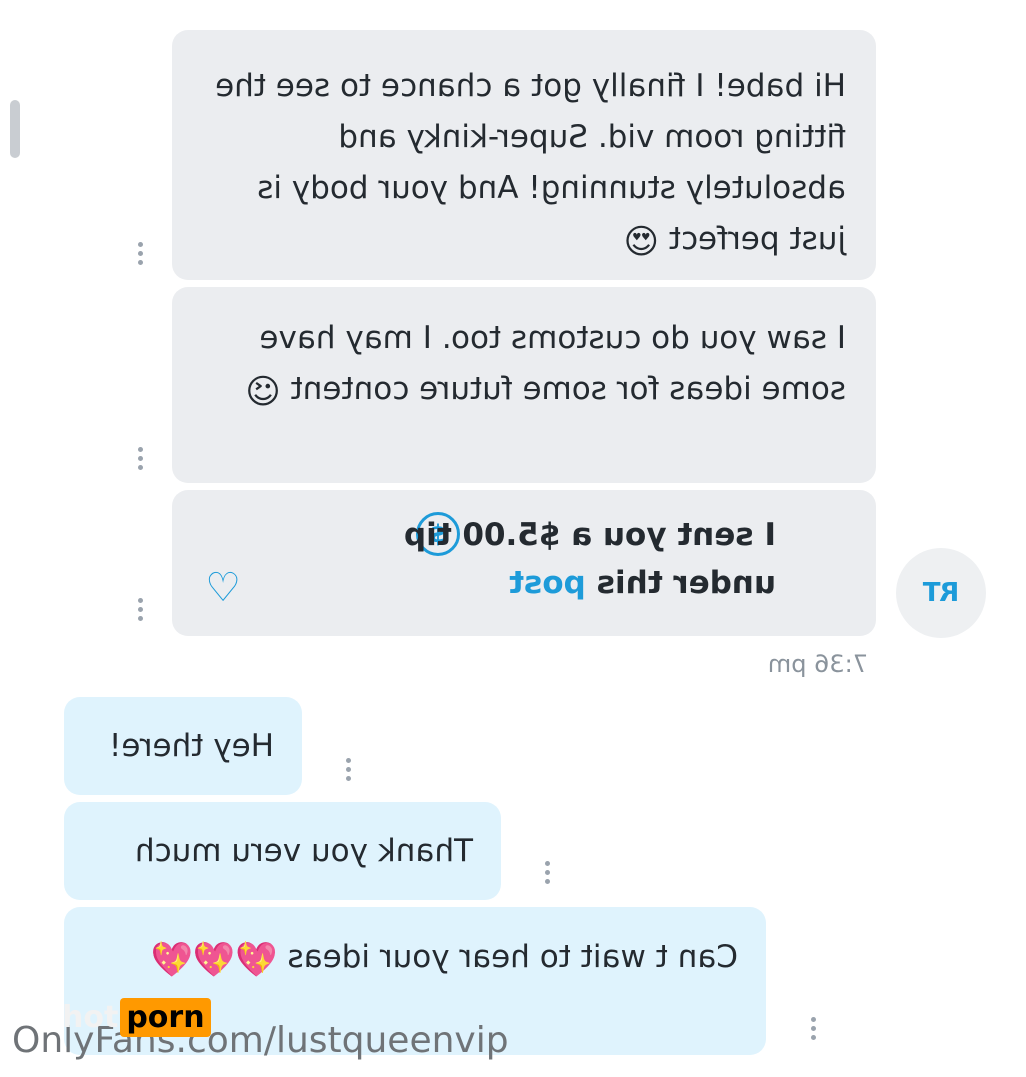  I want to click on tip-text: I sent you a $5.00 tip under this post, so click(536, 559).